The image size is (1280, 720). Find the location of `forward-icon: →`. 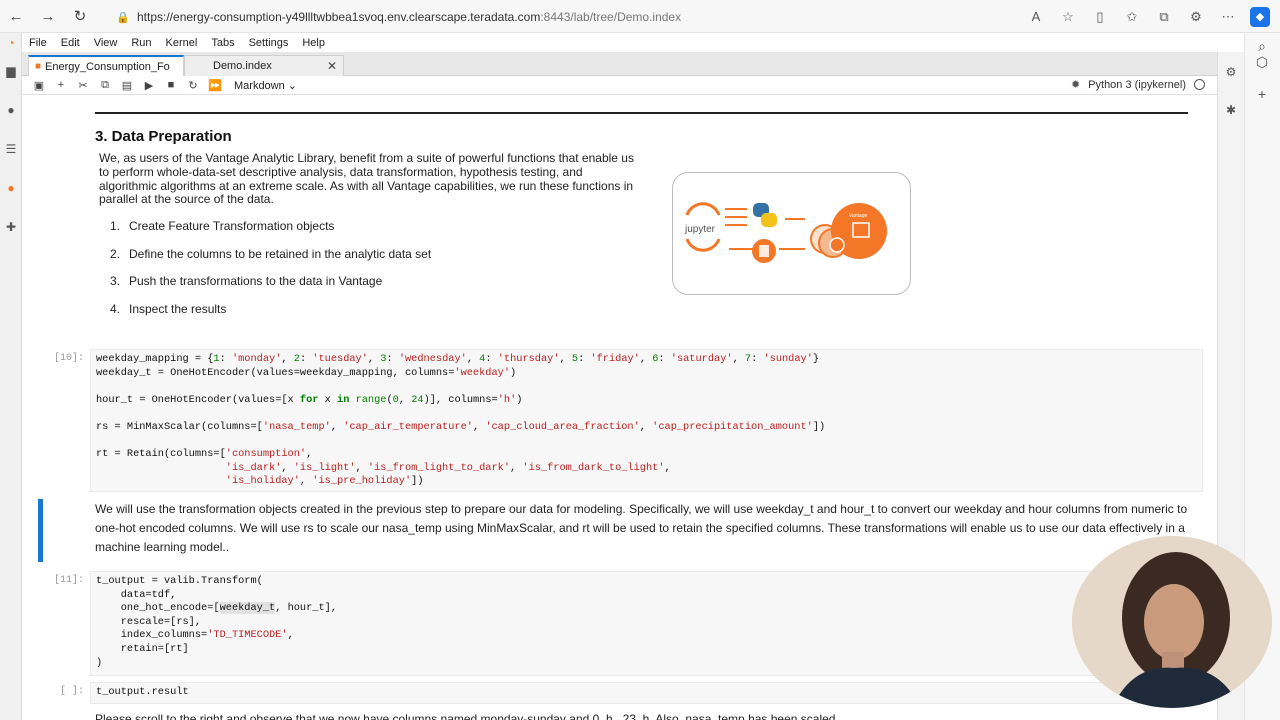

forward-icon: → is located at coordinates (48, 16).